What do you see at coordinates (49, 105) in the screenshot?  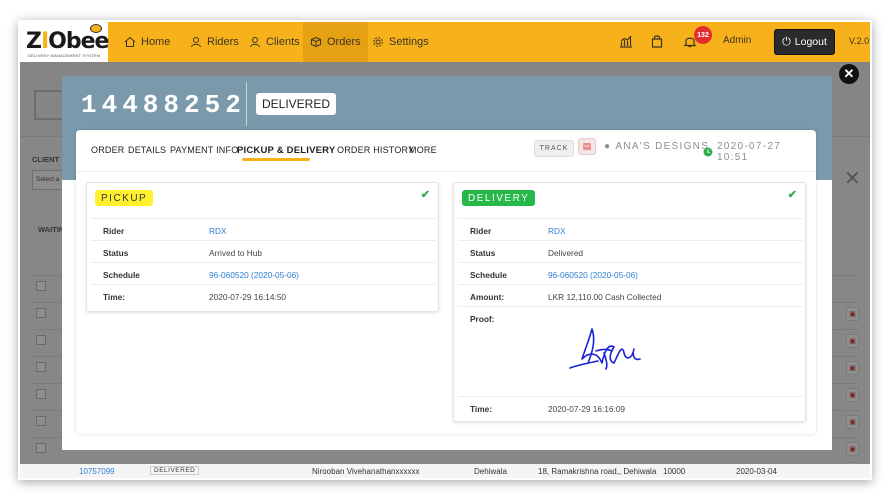 I see `cube-icon` at bounding box center [49, 105].